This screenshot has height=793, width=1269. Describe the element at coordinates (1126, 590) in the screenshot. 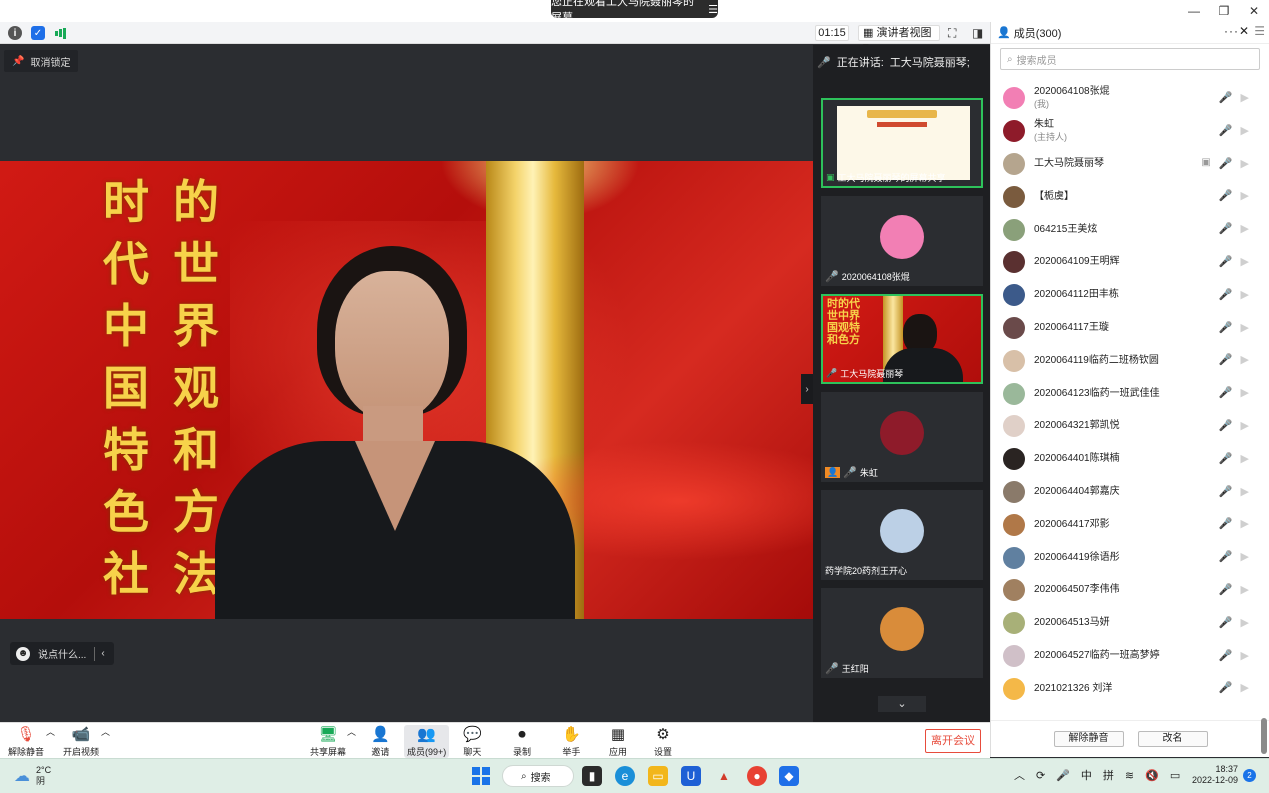

I see `member-row: 2020064507李伟伟 🎤 ▶` at that location.